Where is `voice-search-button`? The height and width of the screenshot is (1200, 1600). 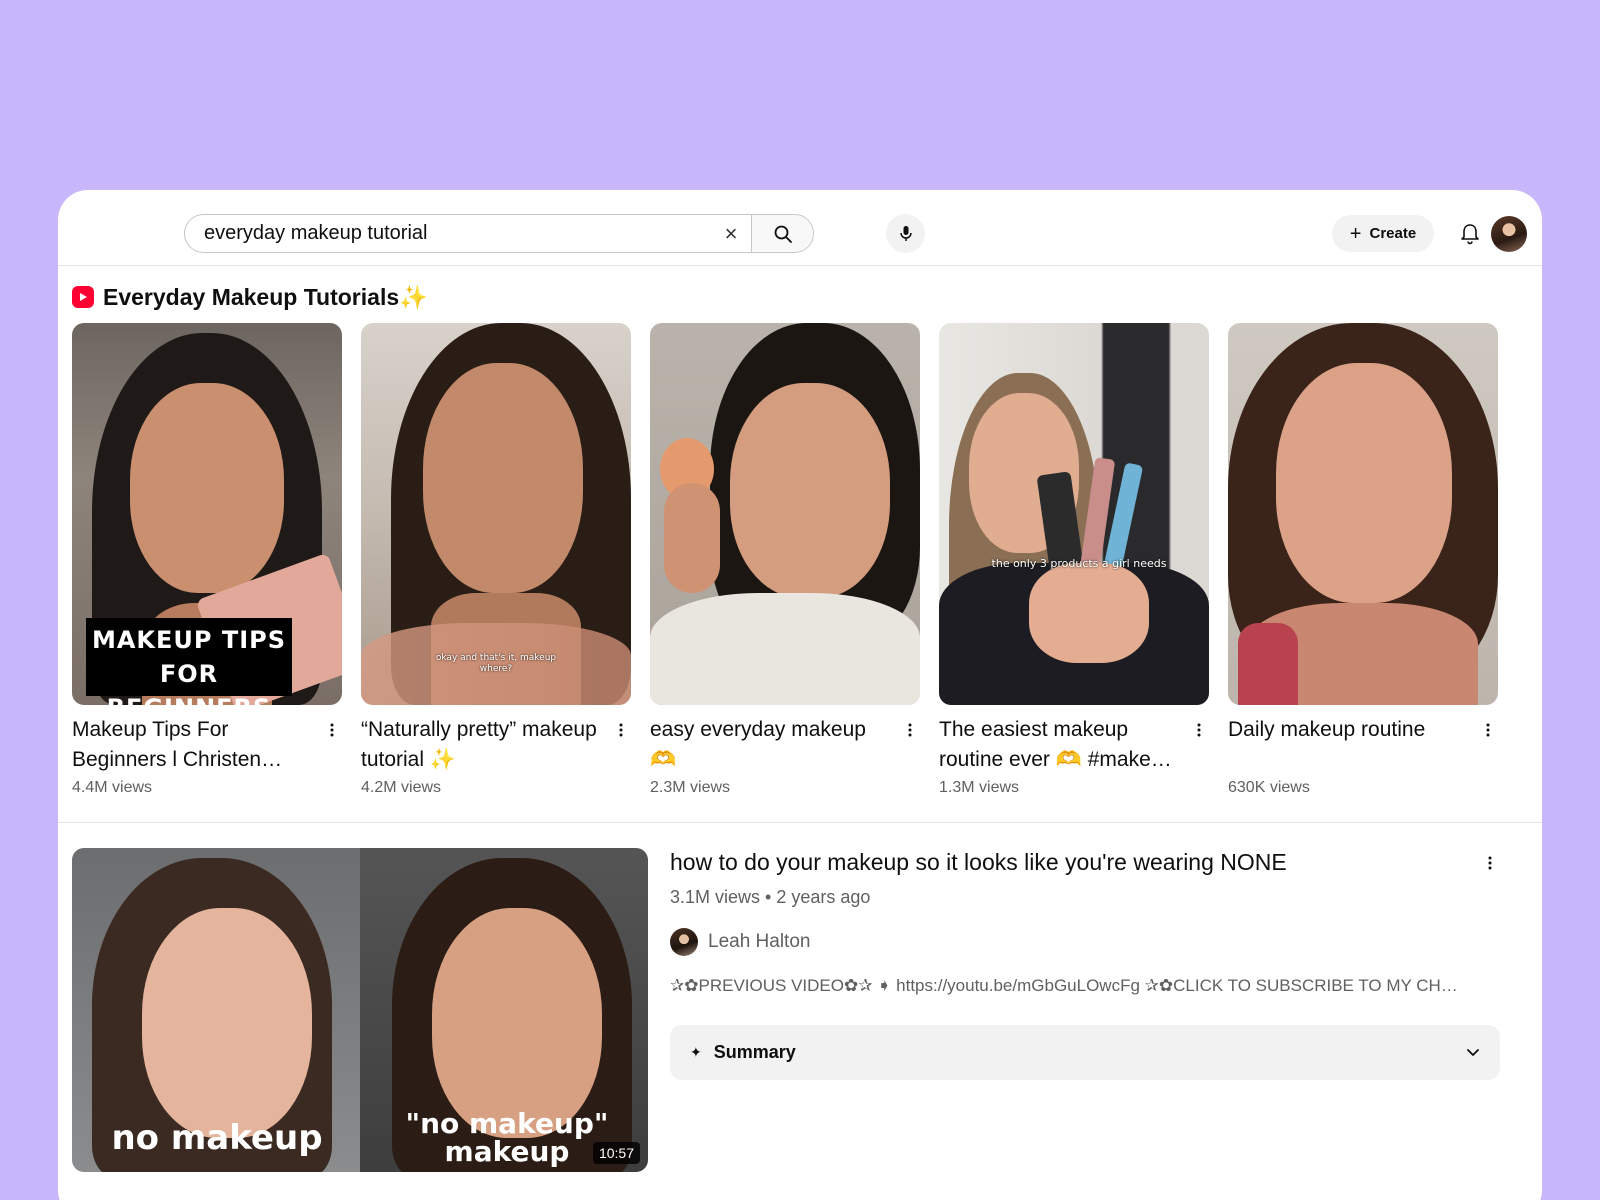
voice-search-button is located at coordinates (905, 233).